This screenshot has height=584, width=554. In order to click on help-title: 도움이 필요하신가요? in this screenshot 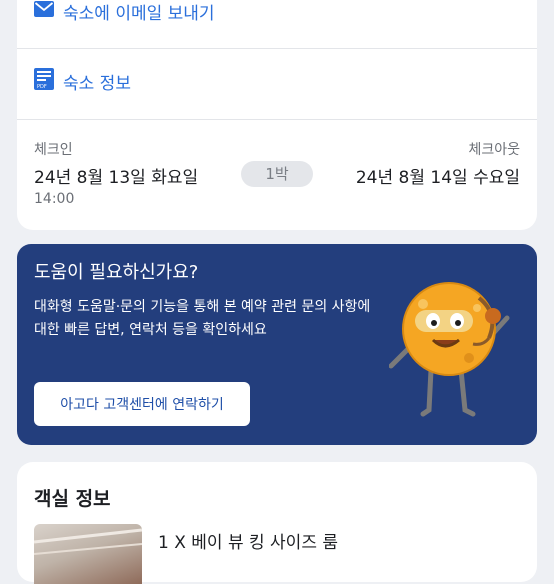, I will do `click(116, 272)`.